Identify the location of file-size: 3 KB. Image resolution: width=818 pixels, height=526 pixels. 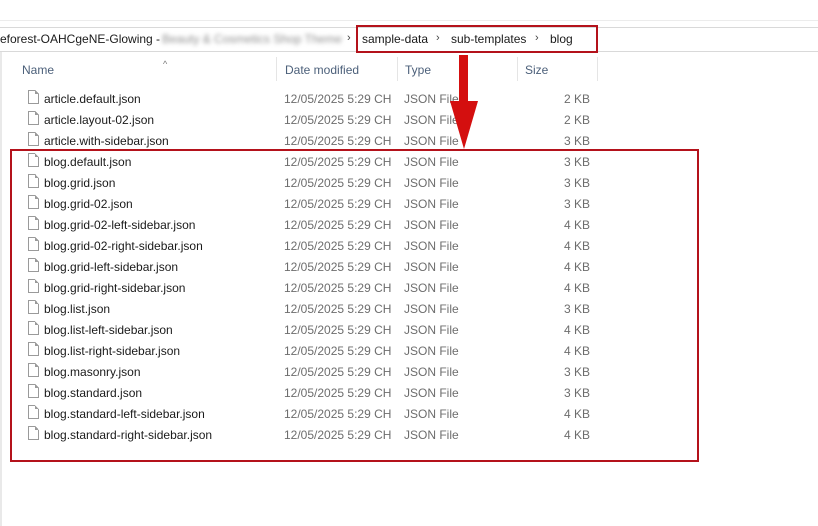
(576, 141).